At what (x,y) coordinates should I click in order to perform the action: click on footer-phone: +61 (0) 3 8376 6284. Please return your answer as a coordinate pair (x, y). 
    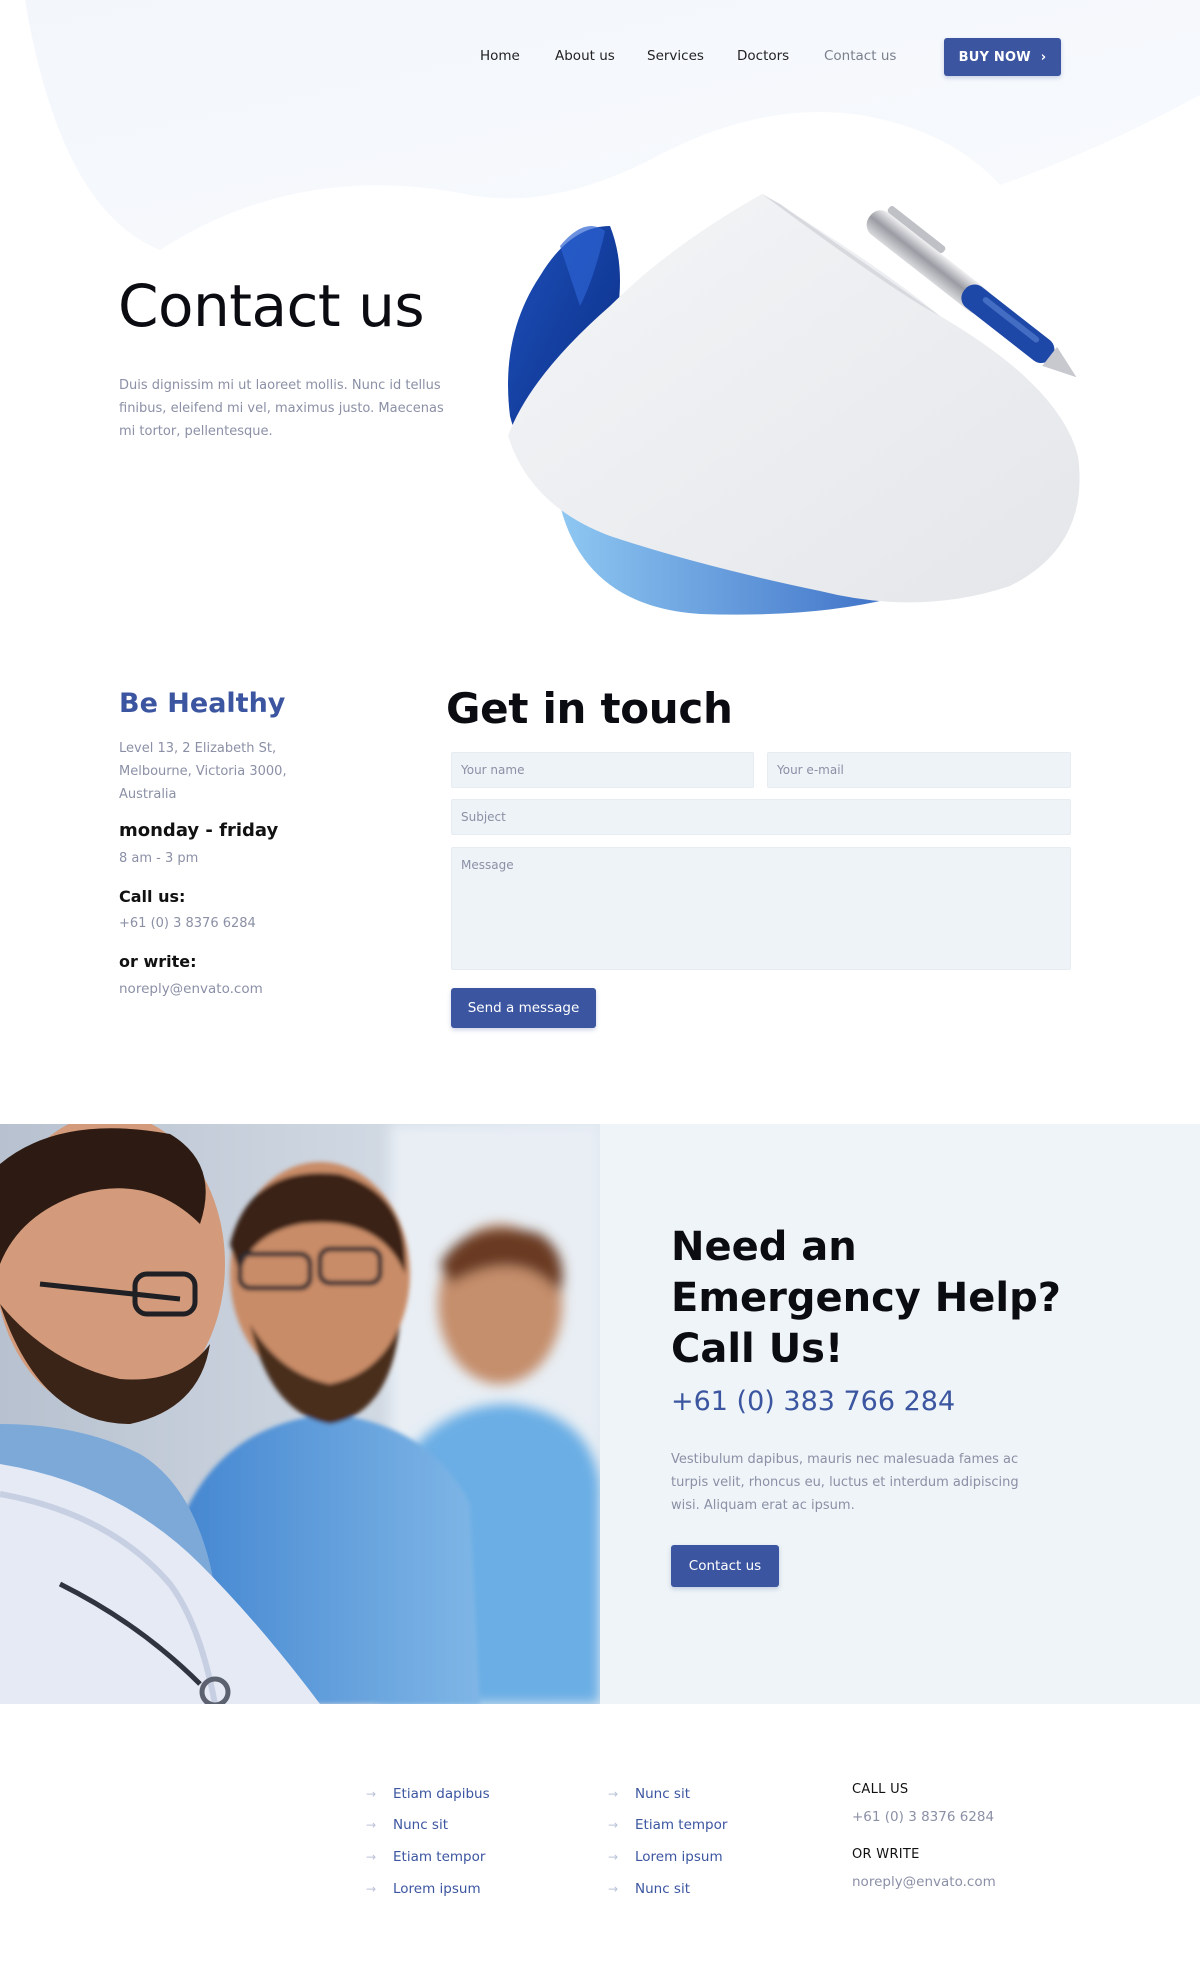
    Looking at the image, I should click on (923, 1817).